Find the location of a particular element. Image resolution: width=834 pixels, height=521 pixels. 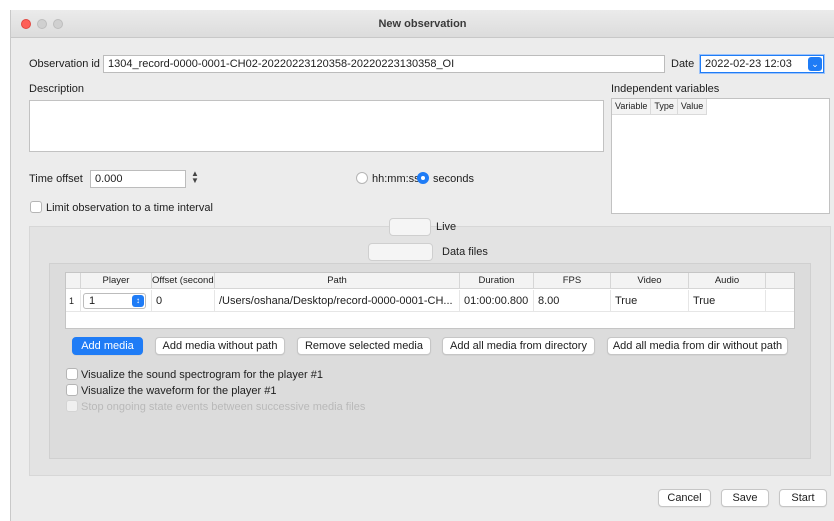

column-duration: Duration is located at coordinates (497, 281).